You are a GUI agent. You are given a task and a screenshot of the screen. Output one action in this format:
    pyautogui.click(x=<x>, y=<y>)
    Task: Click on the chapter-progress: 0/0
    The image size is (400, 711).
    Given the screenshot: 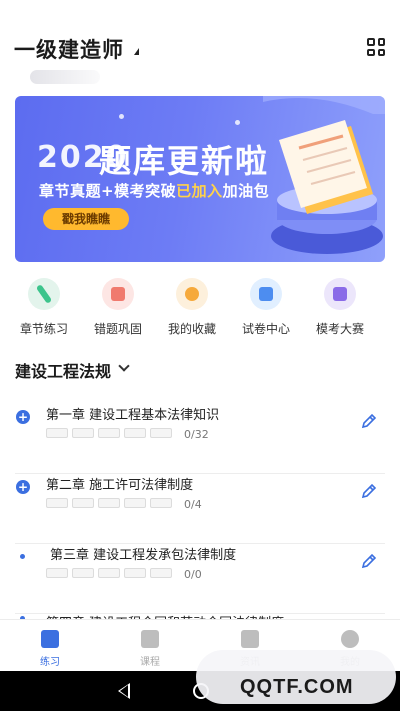 What is the action you would take?
    pyautogui.click(x=193, y=574)
    